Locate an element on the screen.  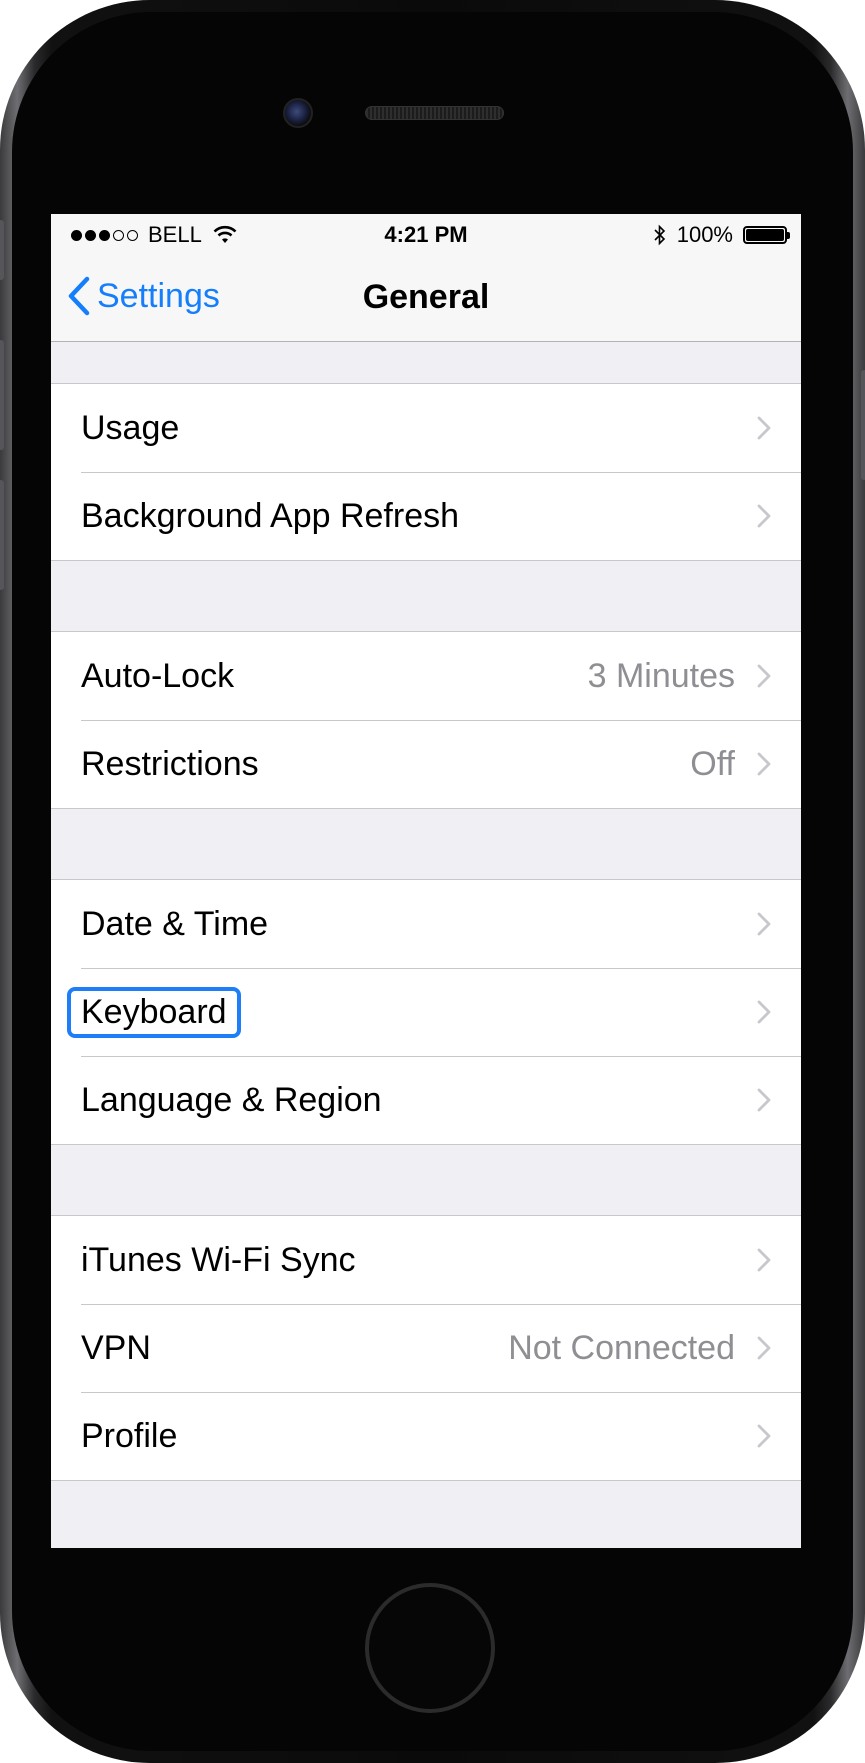
mute-switch is located at coordinates (2, 250).